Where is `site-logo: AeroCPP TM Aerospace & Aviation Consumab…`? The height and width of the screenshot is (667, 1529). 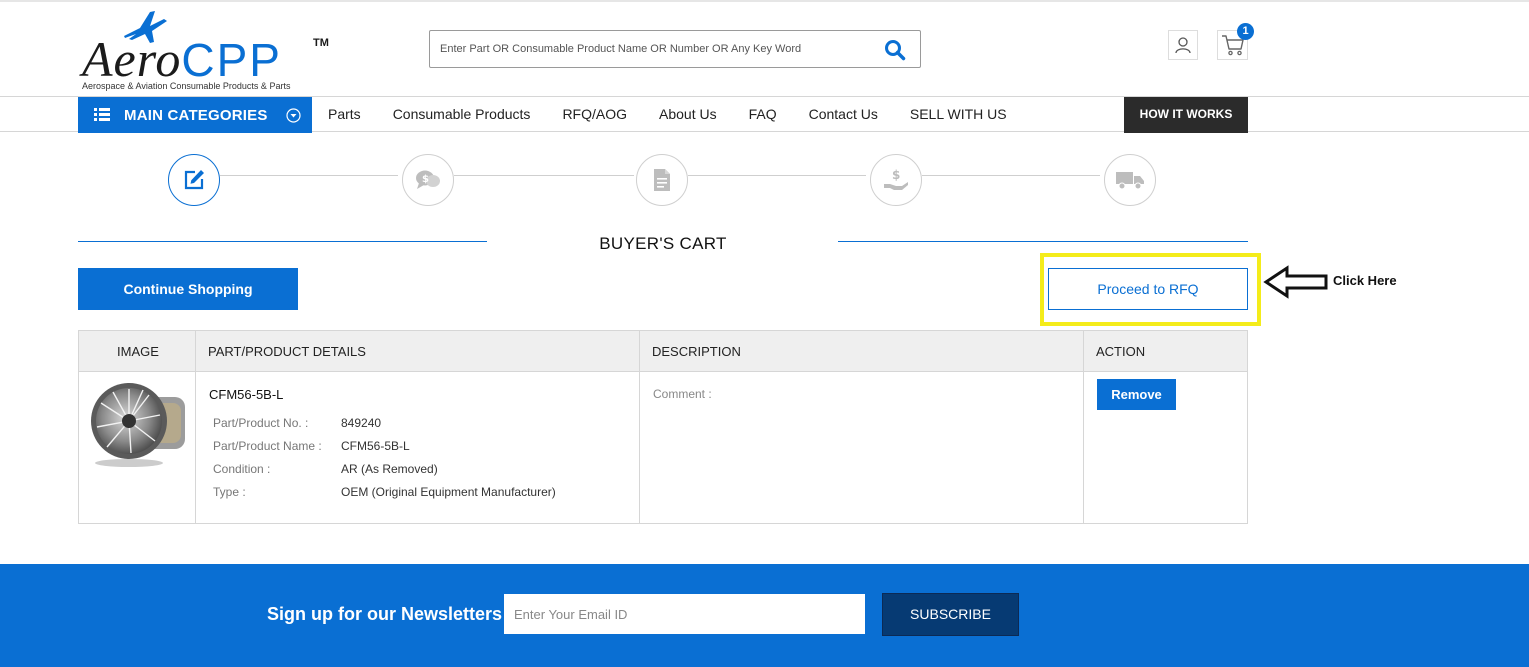 site-logo: AeroCPP TM Aerospace & Aviation Consumab… is located at coordinates (207, 49).